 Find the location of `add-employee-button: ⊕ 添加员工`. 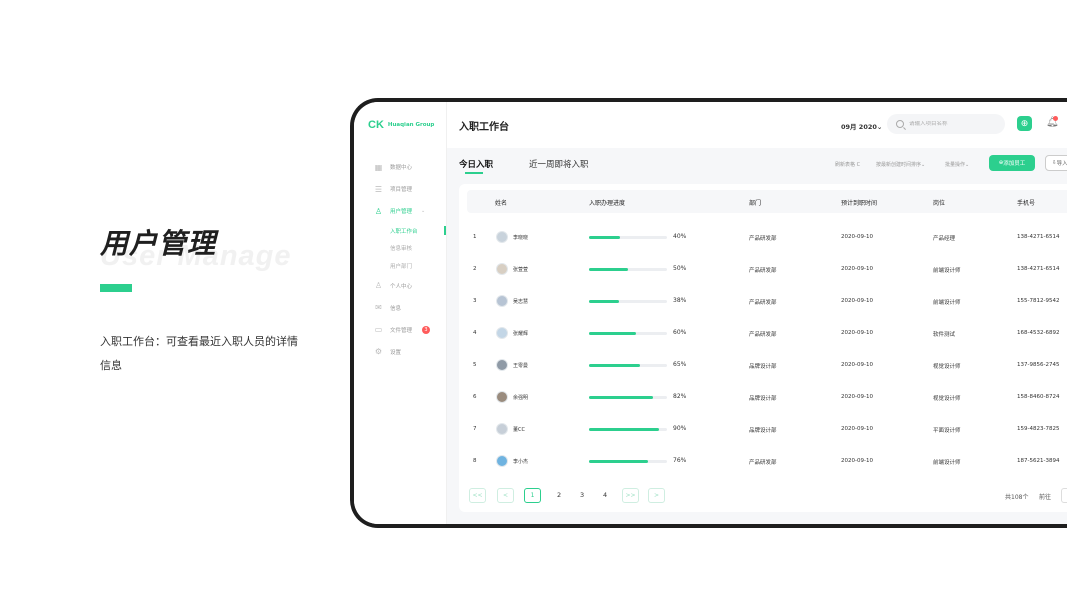

add-employee-button: ⊕ 添加员工 is located at coordinates (1012, 163).